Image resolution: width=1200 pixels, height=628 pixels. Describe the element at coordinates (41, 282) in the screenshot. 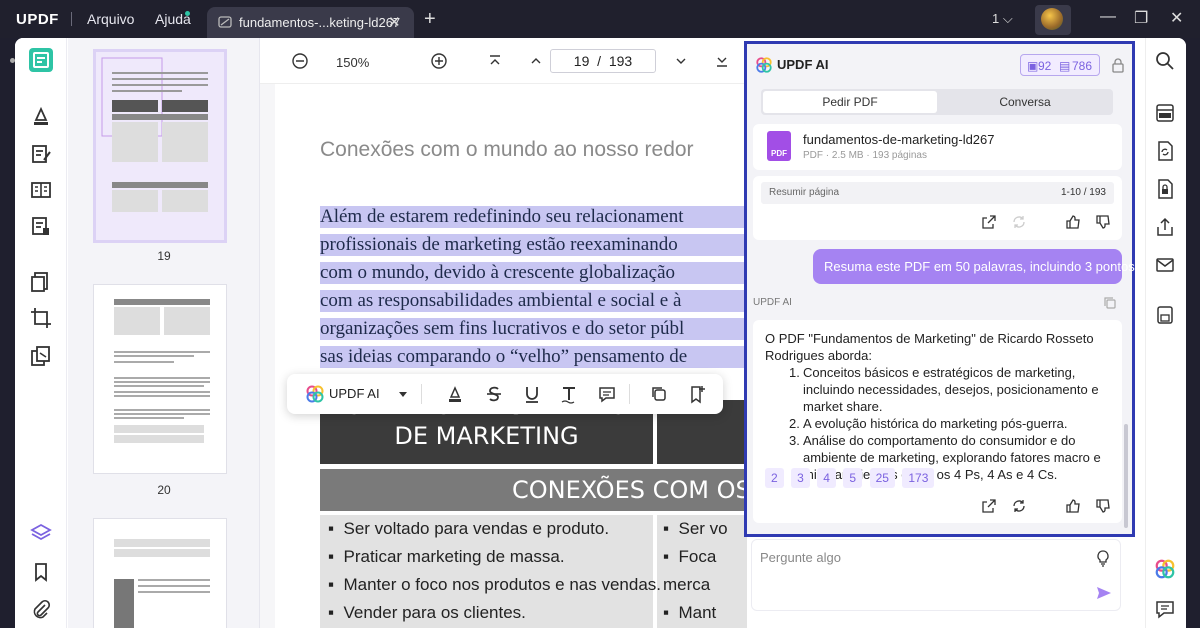

I see `organize-pages-icon` at that location.